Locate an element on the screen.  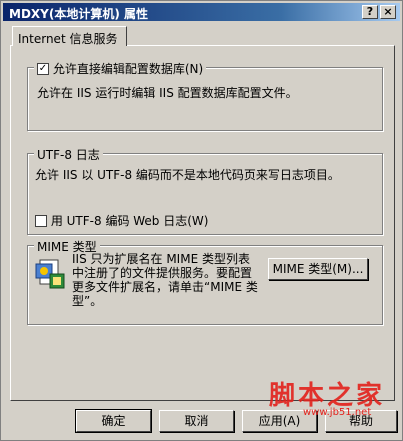
utf8-log-checkbox-row: 用 UTF-8 编码 Web 日志(W) is located at coordinates (121, 220).